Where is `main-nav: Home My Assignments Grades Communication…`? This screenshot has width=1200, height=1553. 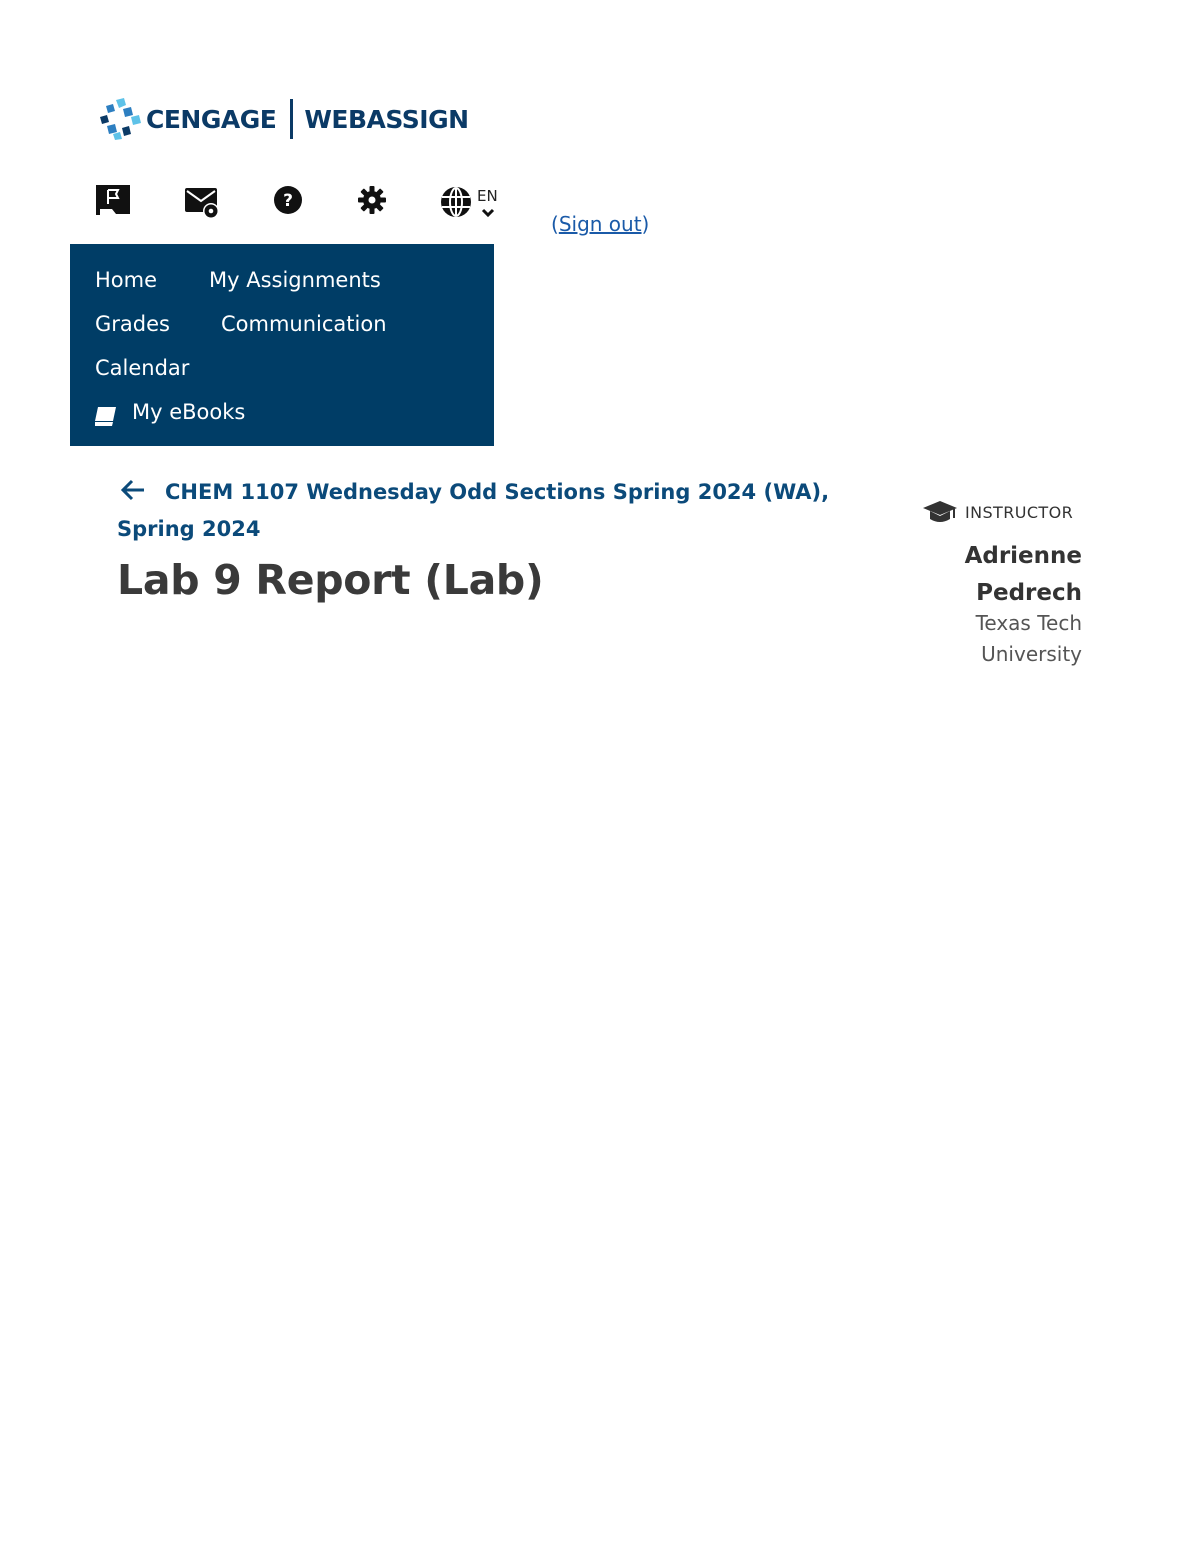
main-nav: Home My Assignments Grades Communication… is located at coordinates (282, 345).